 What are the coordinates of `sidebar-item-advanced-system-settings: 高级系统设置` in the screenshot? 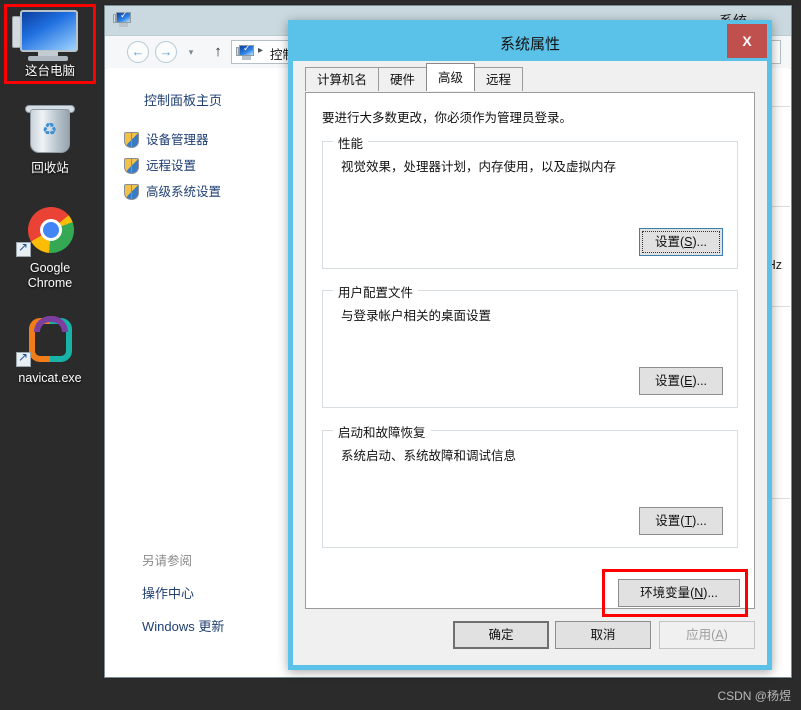 It's located at (215, 192).